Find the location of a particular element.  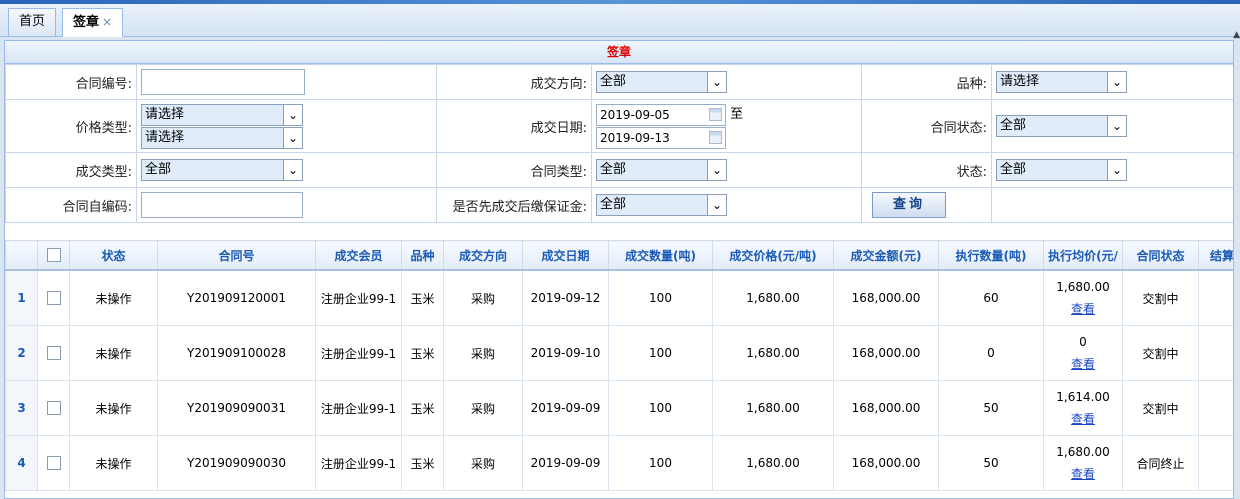

date-to-input: 2019-09-13 is located at coordinates (661, 137).